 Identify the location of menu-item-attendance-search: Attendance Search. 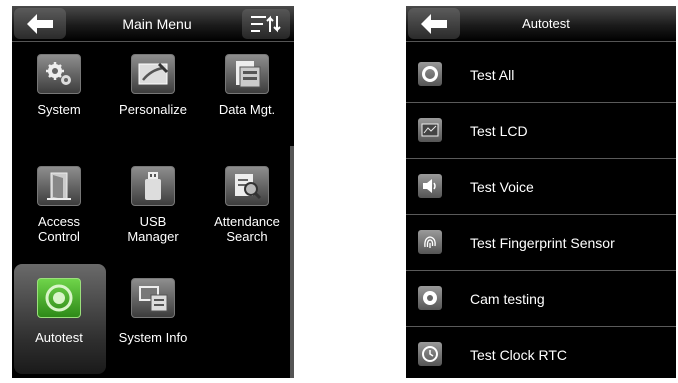
(247, 205).